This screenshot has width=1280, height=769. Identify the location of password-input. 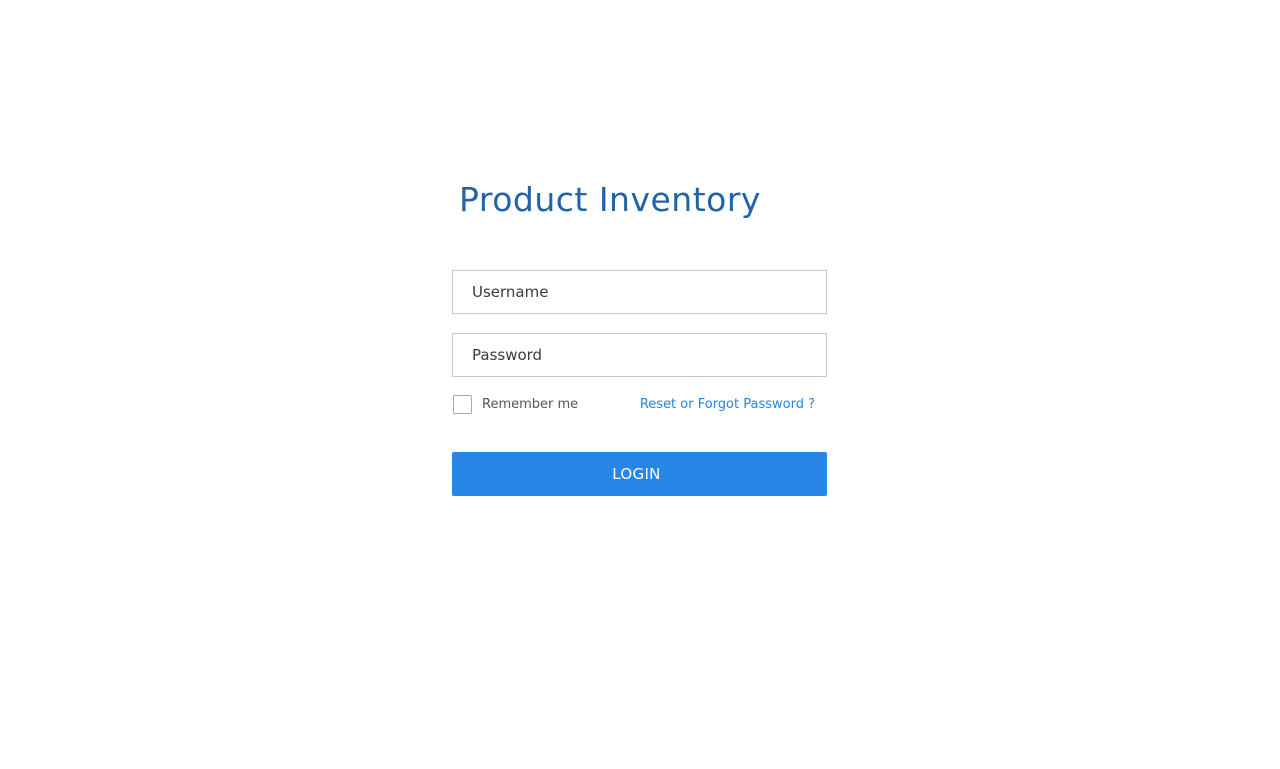
(639, 355).